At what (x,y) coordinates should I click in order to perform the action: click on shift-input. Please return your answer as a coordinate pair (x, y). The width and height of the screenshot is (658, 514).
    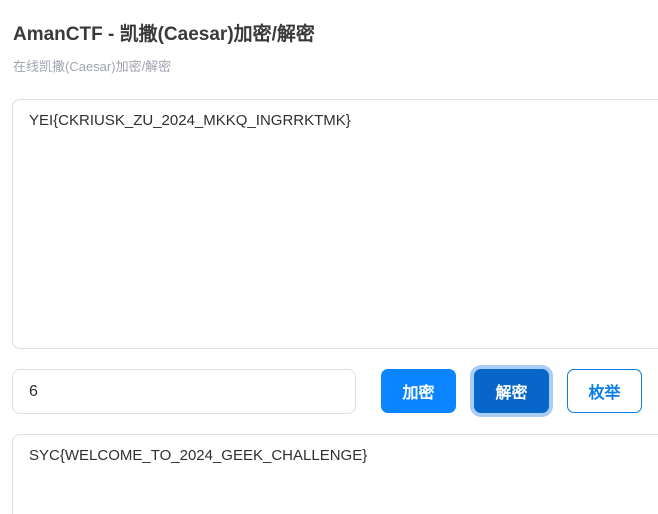
    Looking at the image, I should click on (184, 391).